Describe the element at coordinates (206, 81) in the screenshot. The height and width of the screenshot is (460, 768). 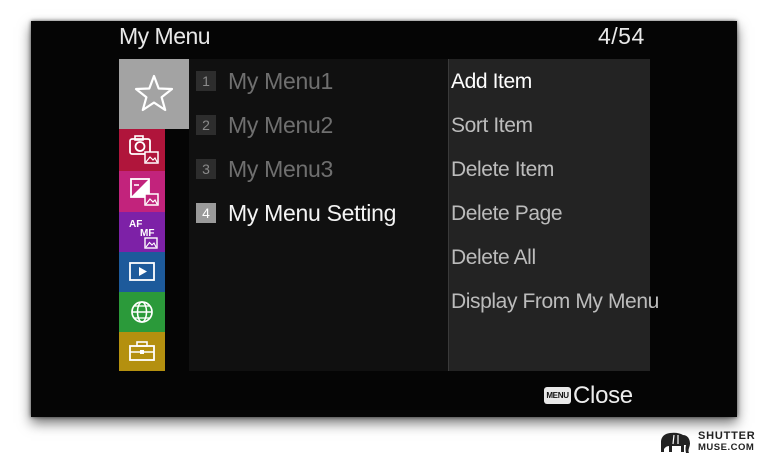
I see `item-number: 1` at that location.